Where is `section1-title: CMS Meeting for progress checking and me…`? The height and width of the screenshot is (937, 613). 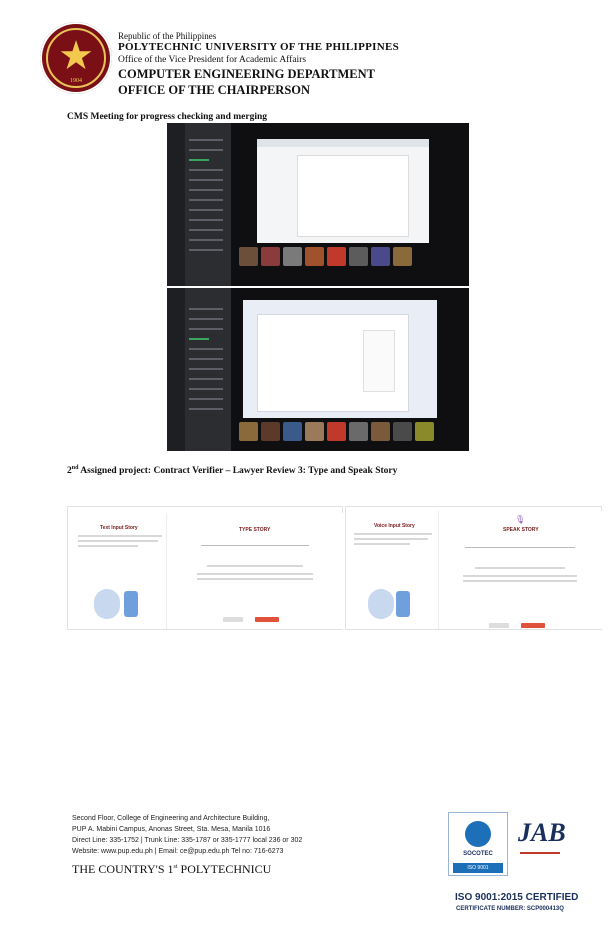
section1-title: CMS Meeting for progress checking and me… is located at coordinates (167, 117).